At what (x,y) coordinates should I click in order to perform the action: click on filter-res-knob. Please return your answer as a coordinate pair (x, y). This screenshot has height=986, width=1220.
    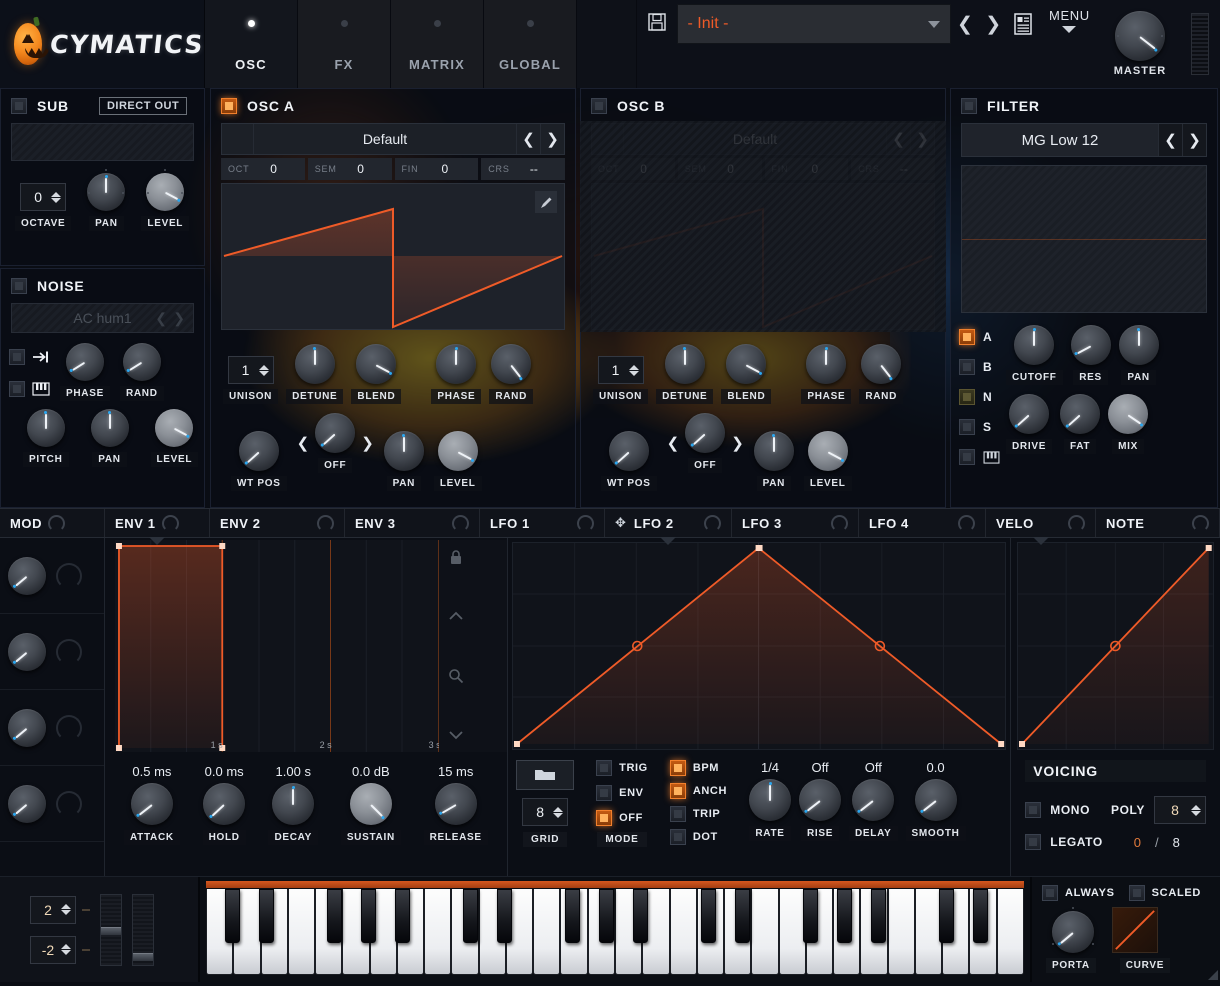
    Looking at the image, I should click on (1090, 345).